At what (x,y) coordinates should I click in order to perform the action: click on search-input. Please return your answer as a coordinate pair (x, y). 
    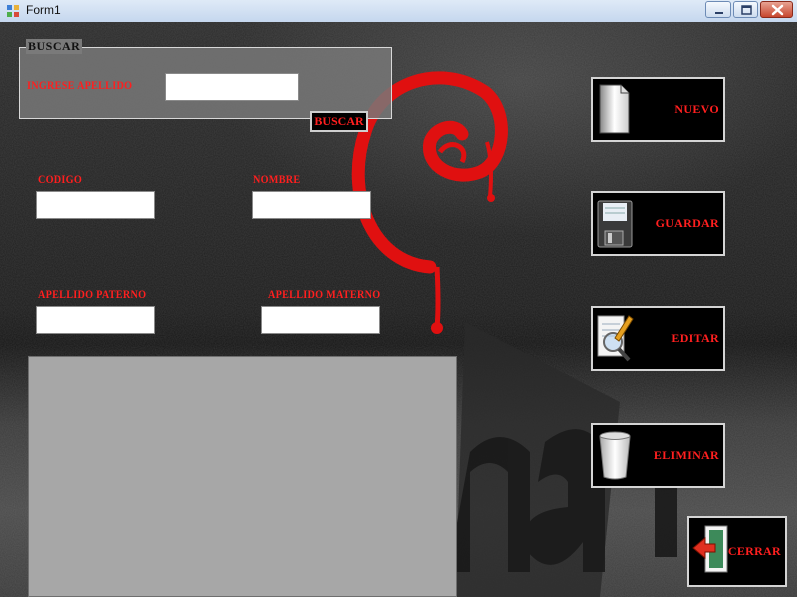
    Looking at the image, I should click on (232, 87).